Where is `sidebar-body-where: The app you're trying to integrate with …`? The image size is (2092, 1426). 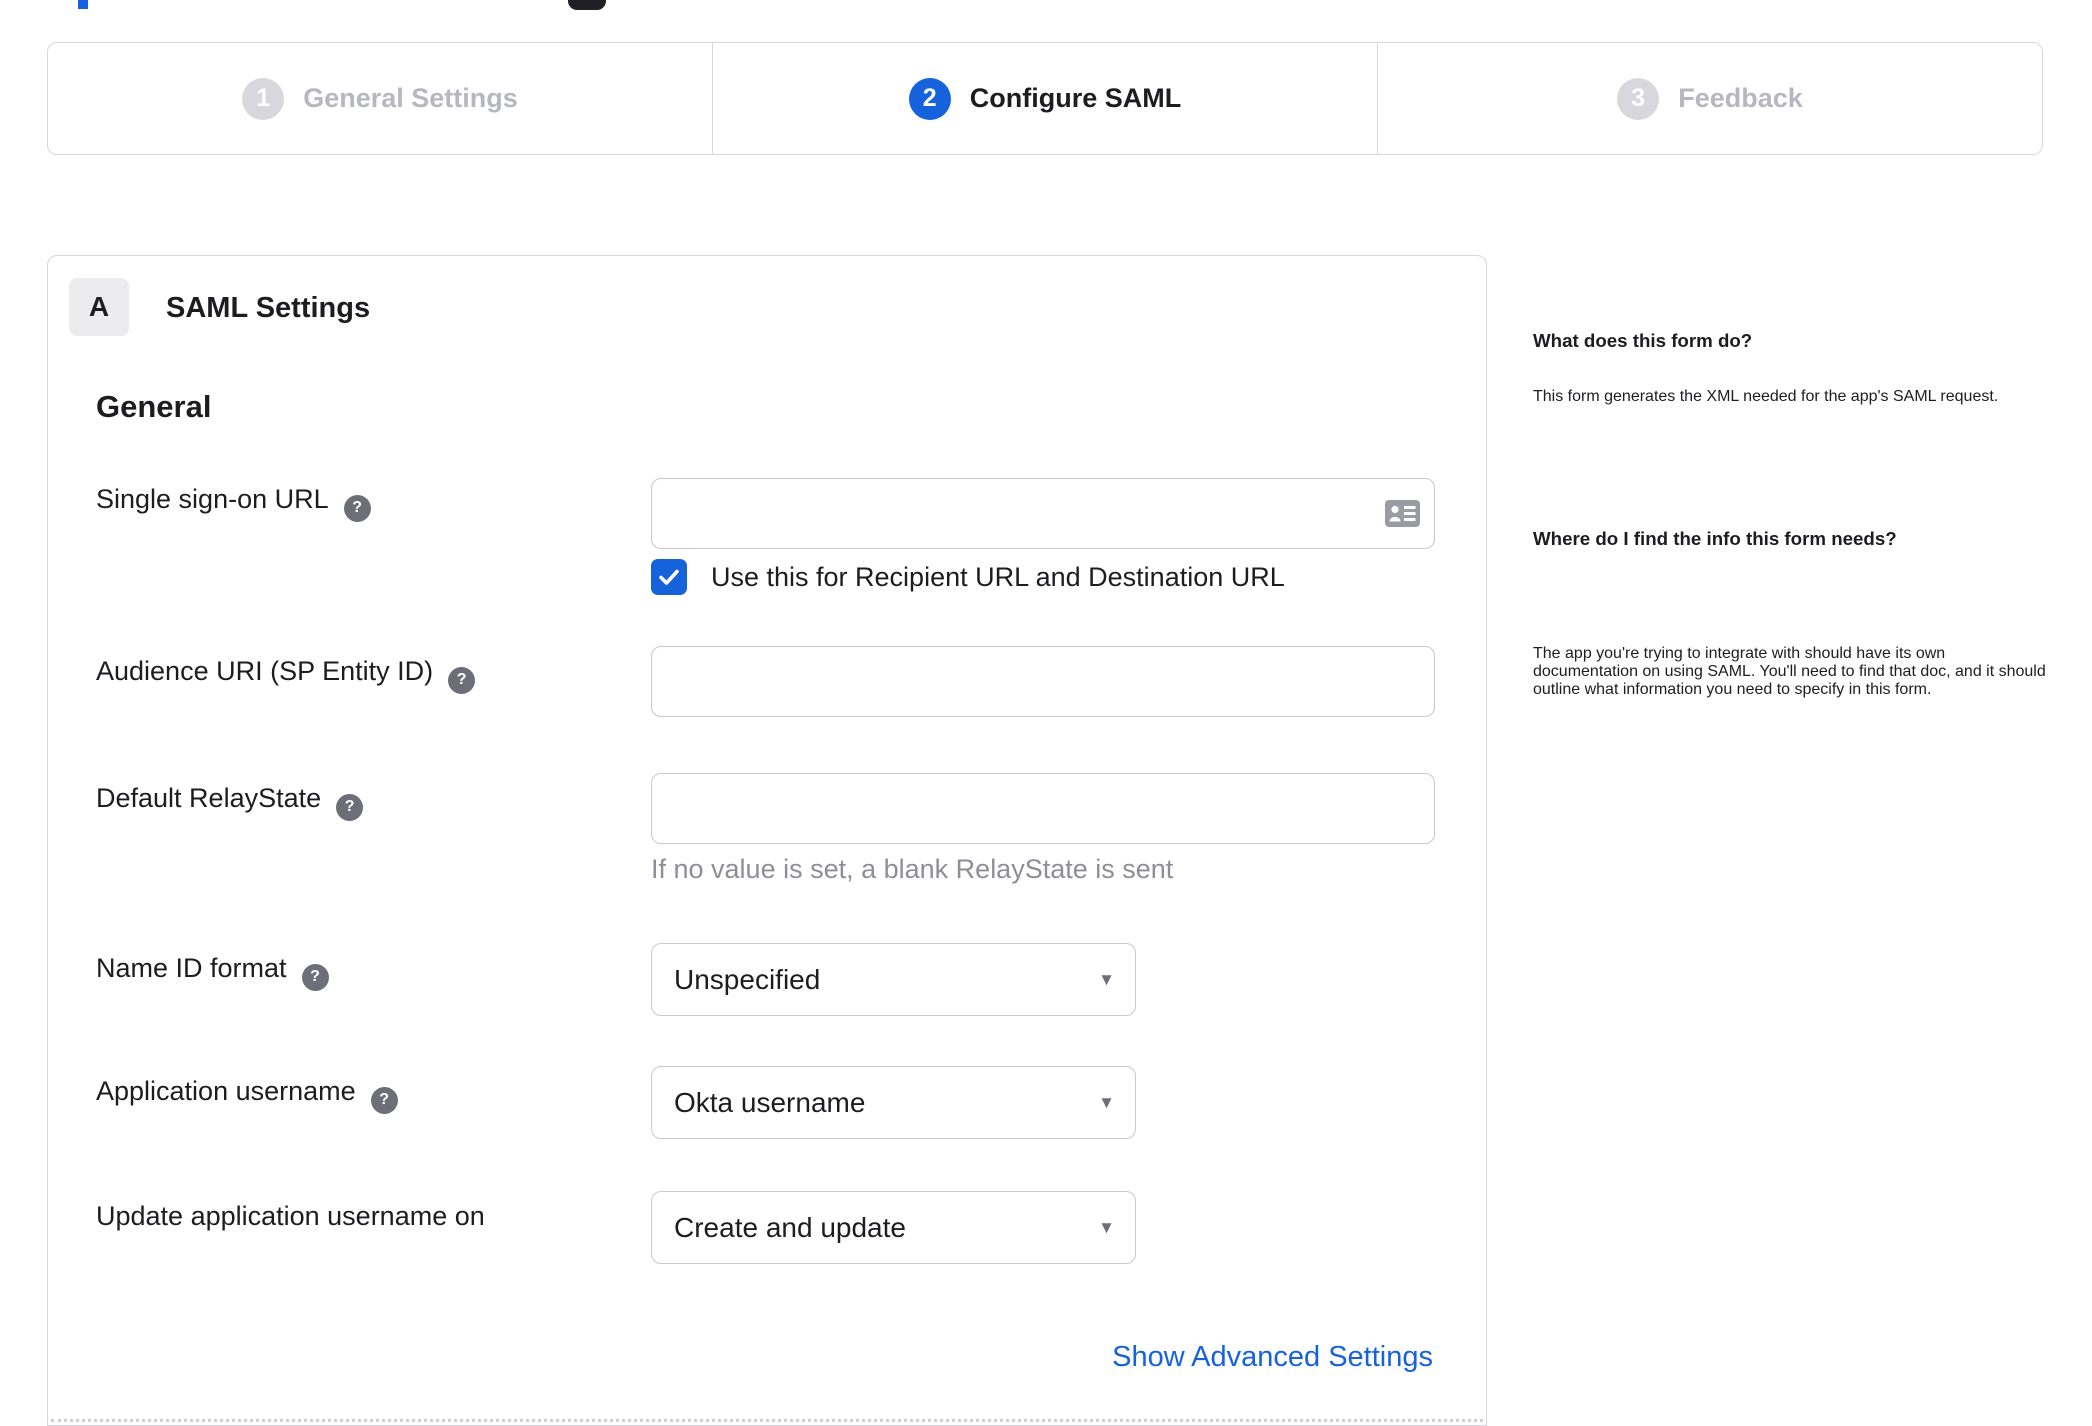
sidebar-body-where: The app you're trying to integrate with … is located at coordinates (1789, 671).